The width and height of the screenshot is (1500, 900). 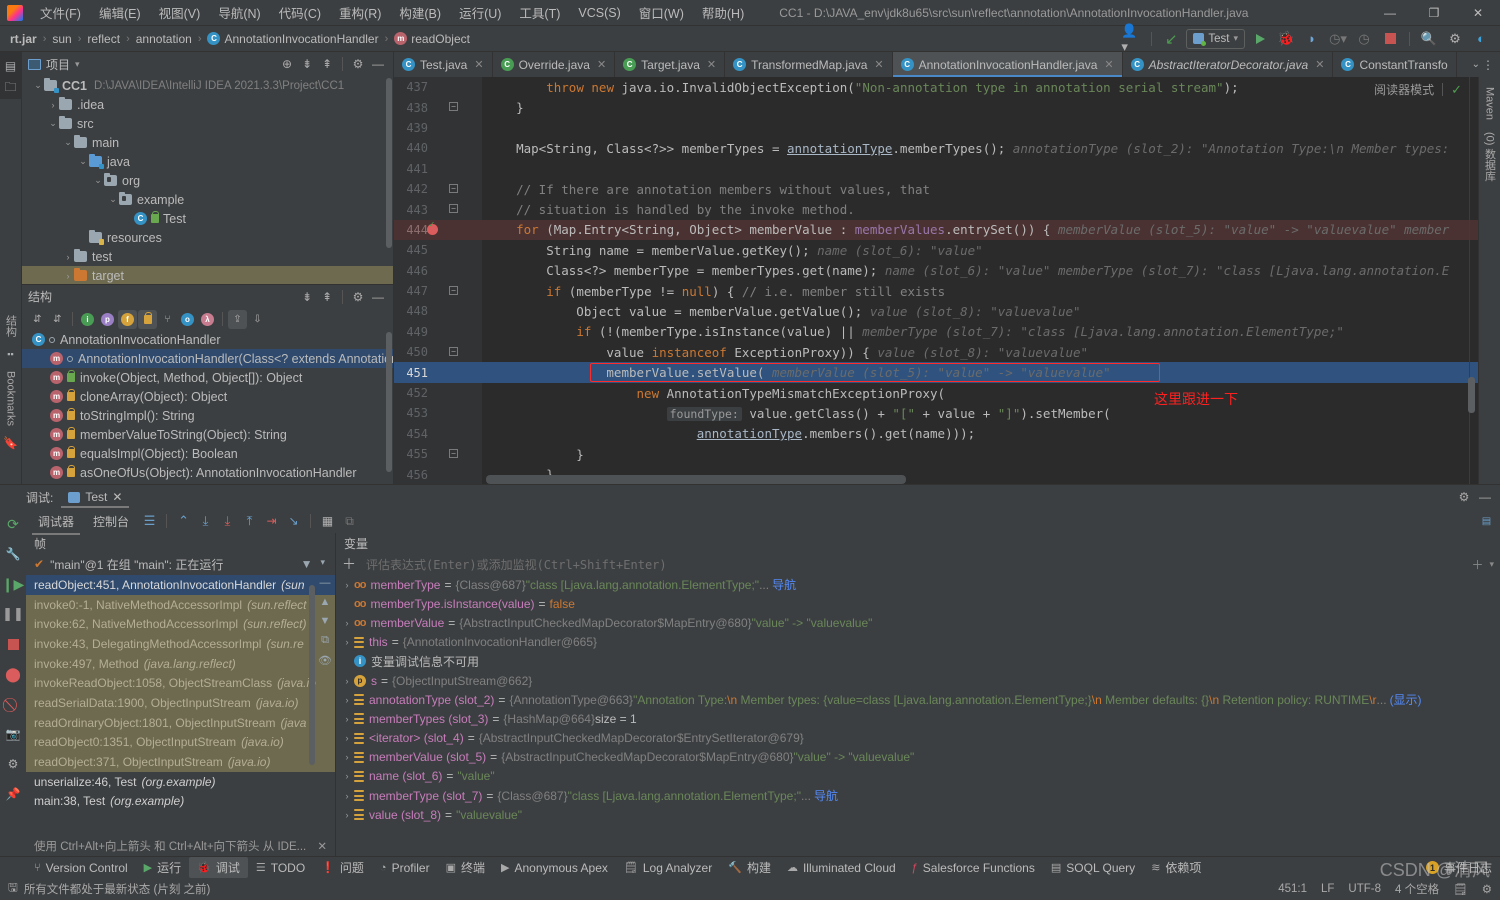 What do you see at coordinates (207, 237) in the screenshot?
I see `project-tree-node: resources` at bounding box center [207, 237].